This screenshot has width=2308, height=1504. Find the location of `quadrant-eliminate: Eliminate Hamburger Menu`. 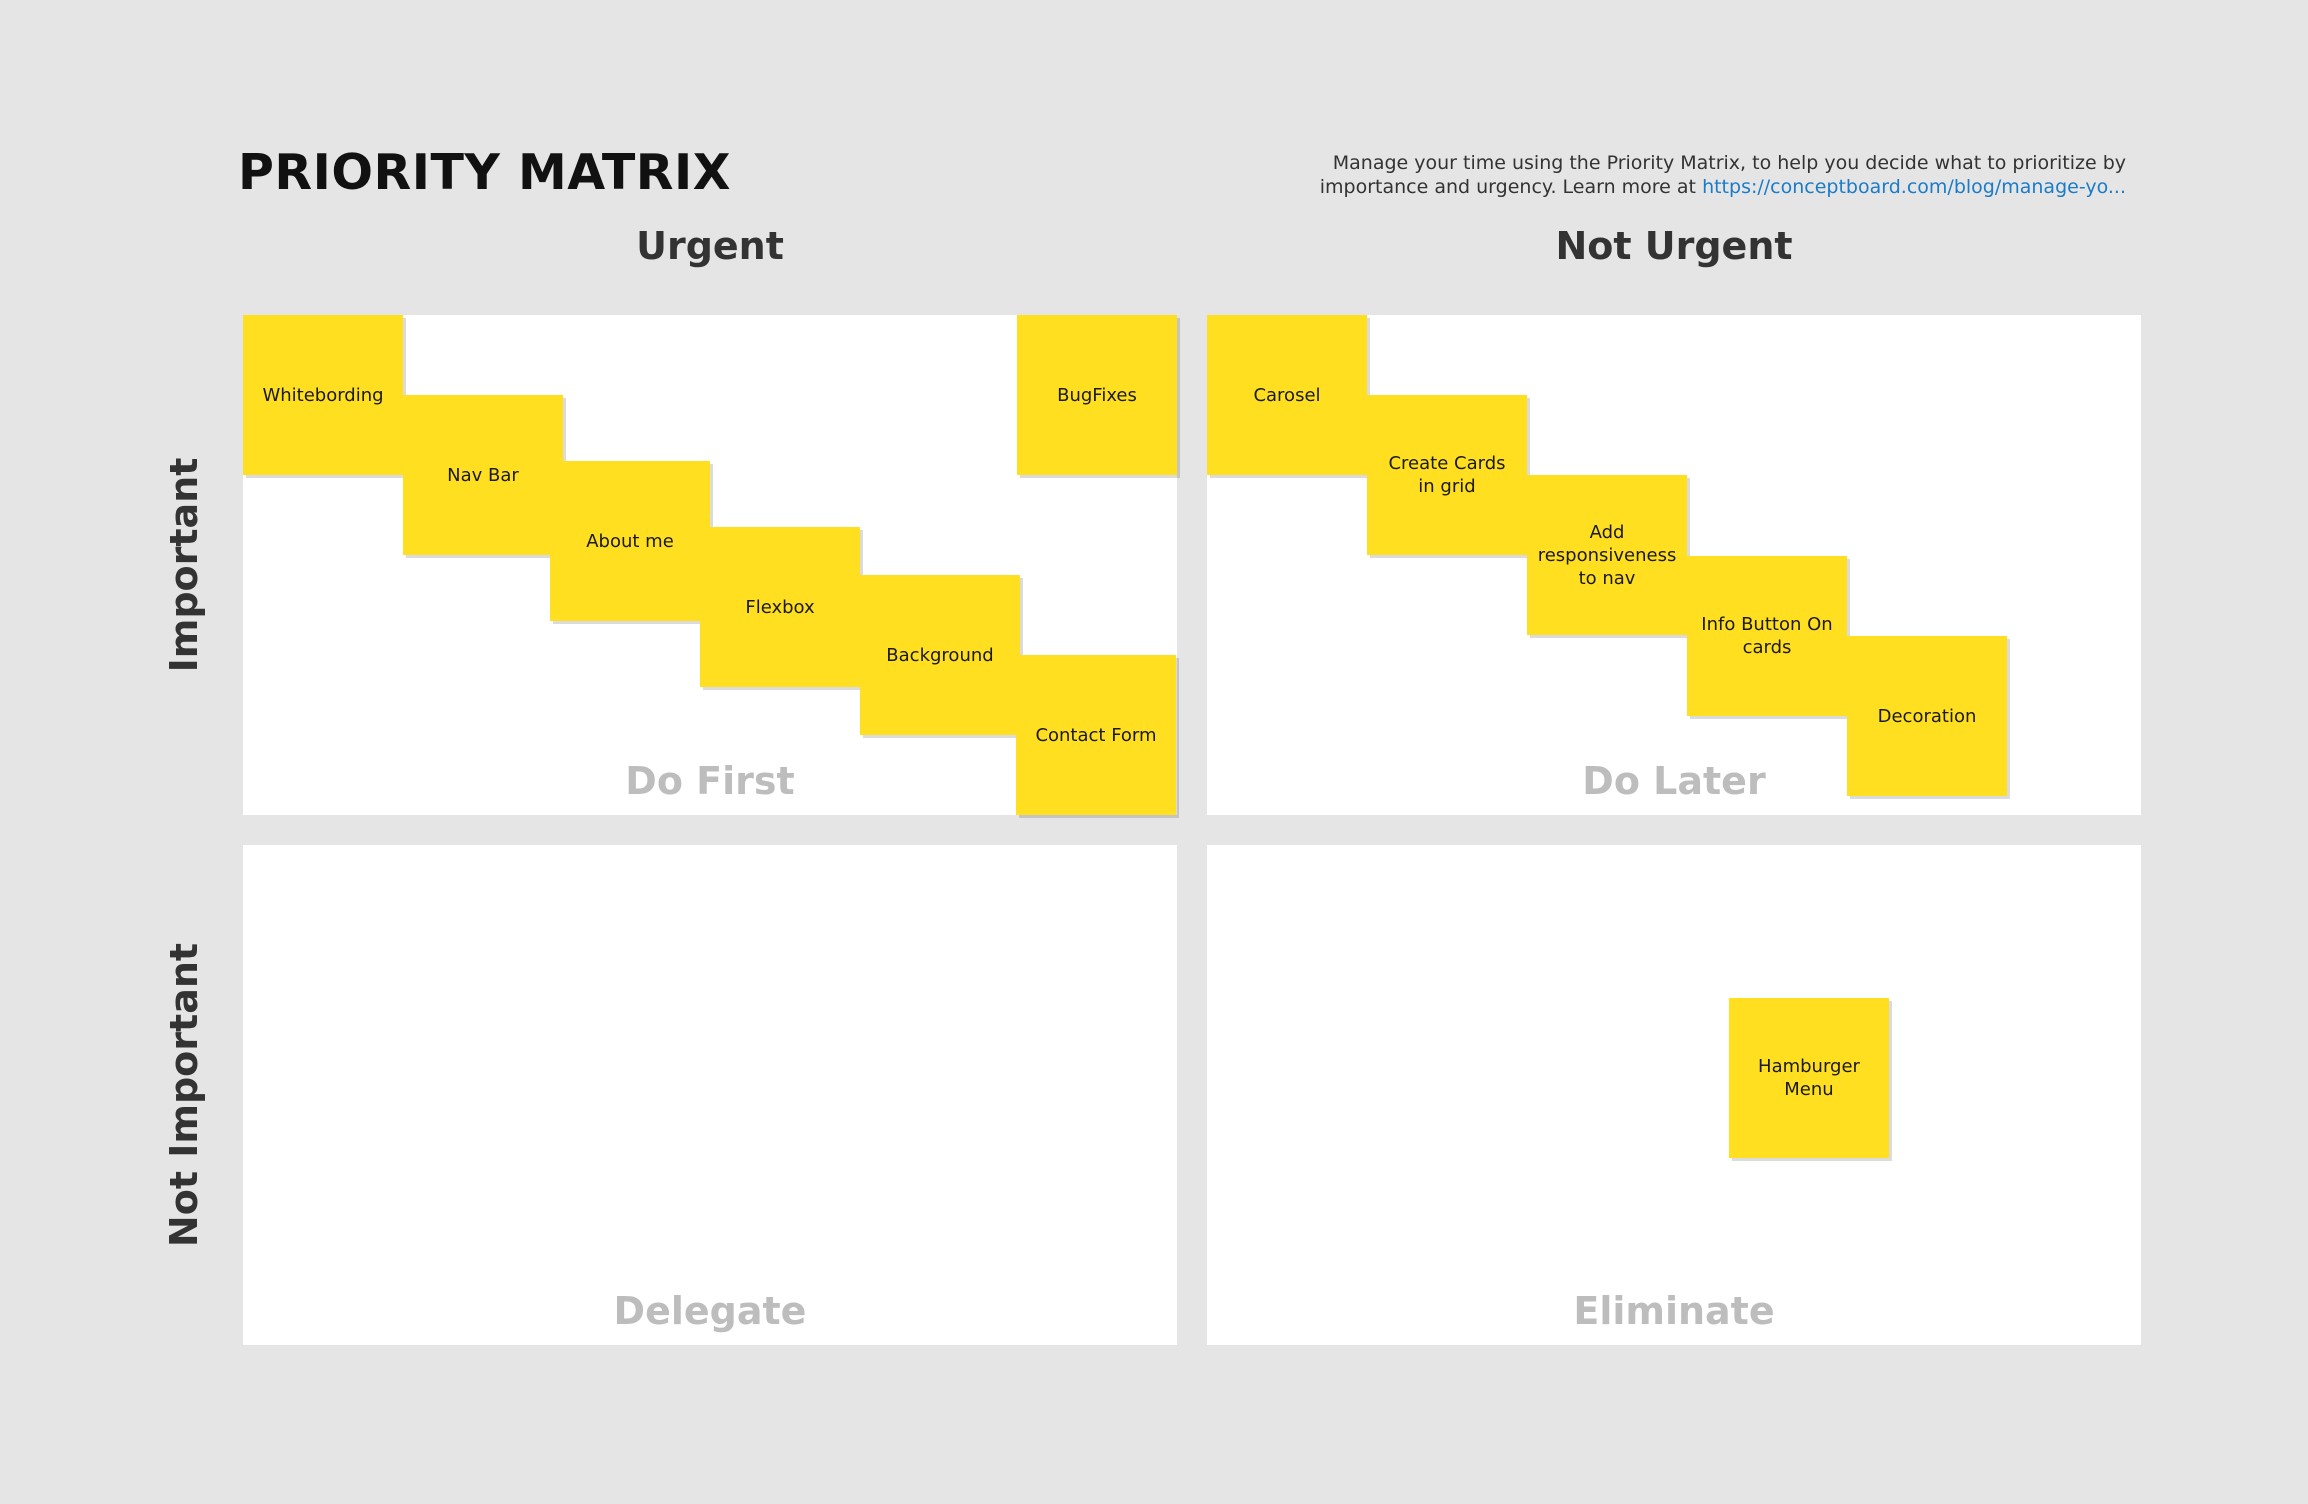

quadrant-eliminate: Eliminate Hamburger Menu is located at coordinates (1674, 1095).